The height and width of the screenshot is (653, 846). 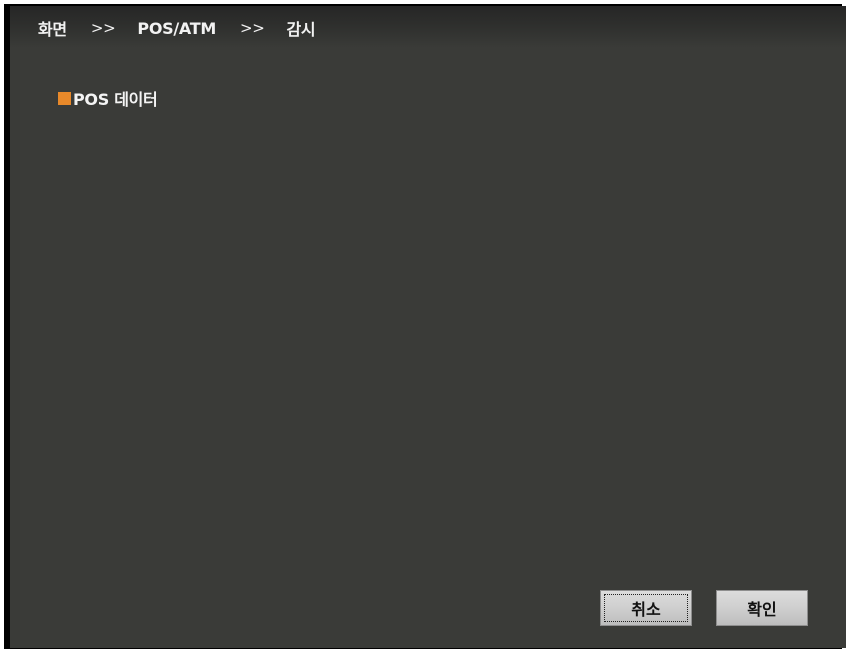 I want to click on breadcrumb: 화면 >> POS/ATM >> 감시, so click(x=177, y=28).